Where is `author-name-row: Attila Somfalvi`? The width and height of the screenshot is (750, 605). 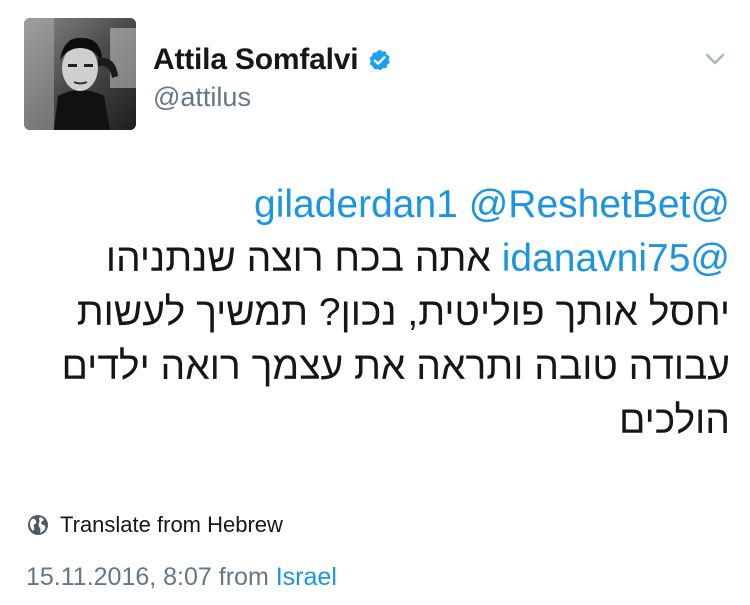 author-name-row: Attila Somfalvi is located at coordinates (272, 60).